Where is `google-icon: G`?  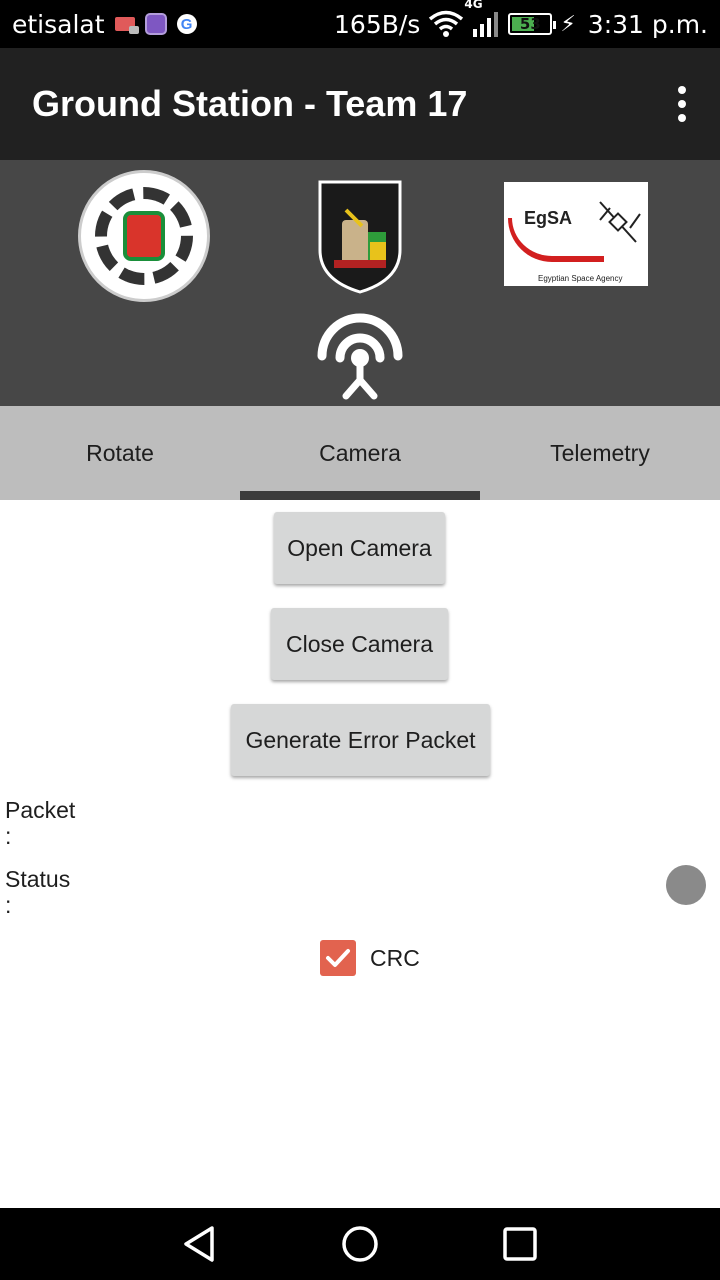
google-icon: G is located at coordinates (186, 24).